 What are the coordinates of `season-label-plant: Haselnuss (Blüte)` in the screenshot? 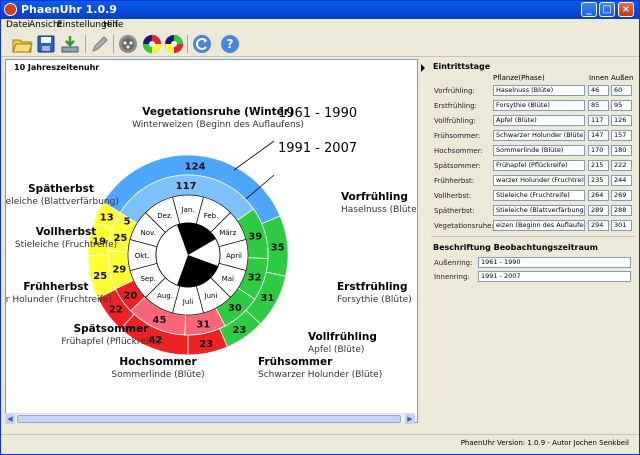 It's located at (379, 210).